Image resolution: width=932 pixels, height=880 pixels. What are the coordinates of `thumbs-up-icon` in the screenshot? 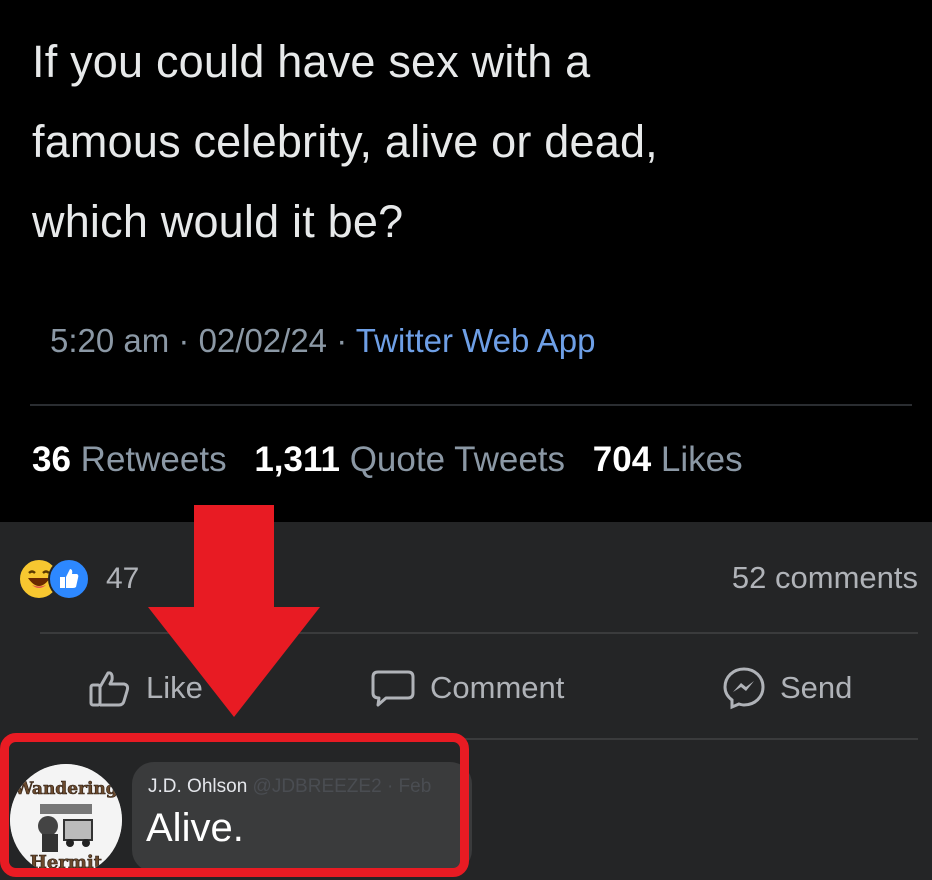 It's located at (109, 689).